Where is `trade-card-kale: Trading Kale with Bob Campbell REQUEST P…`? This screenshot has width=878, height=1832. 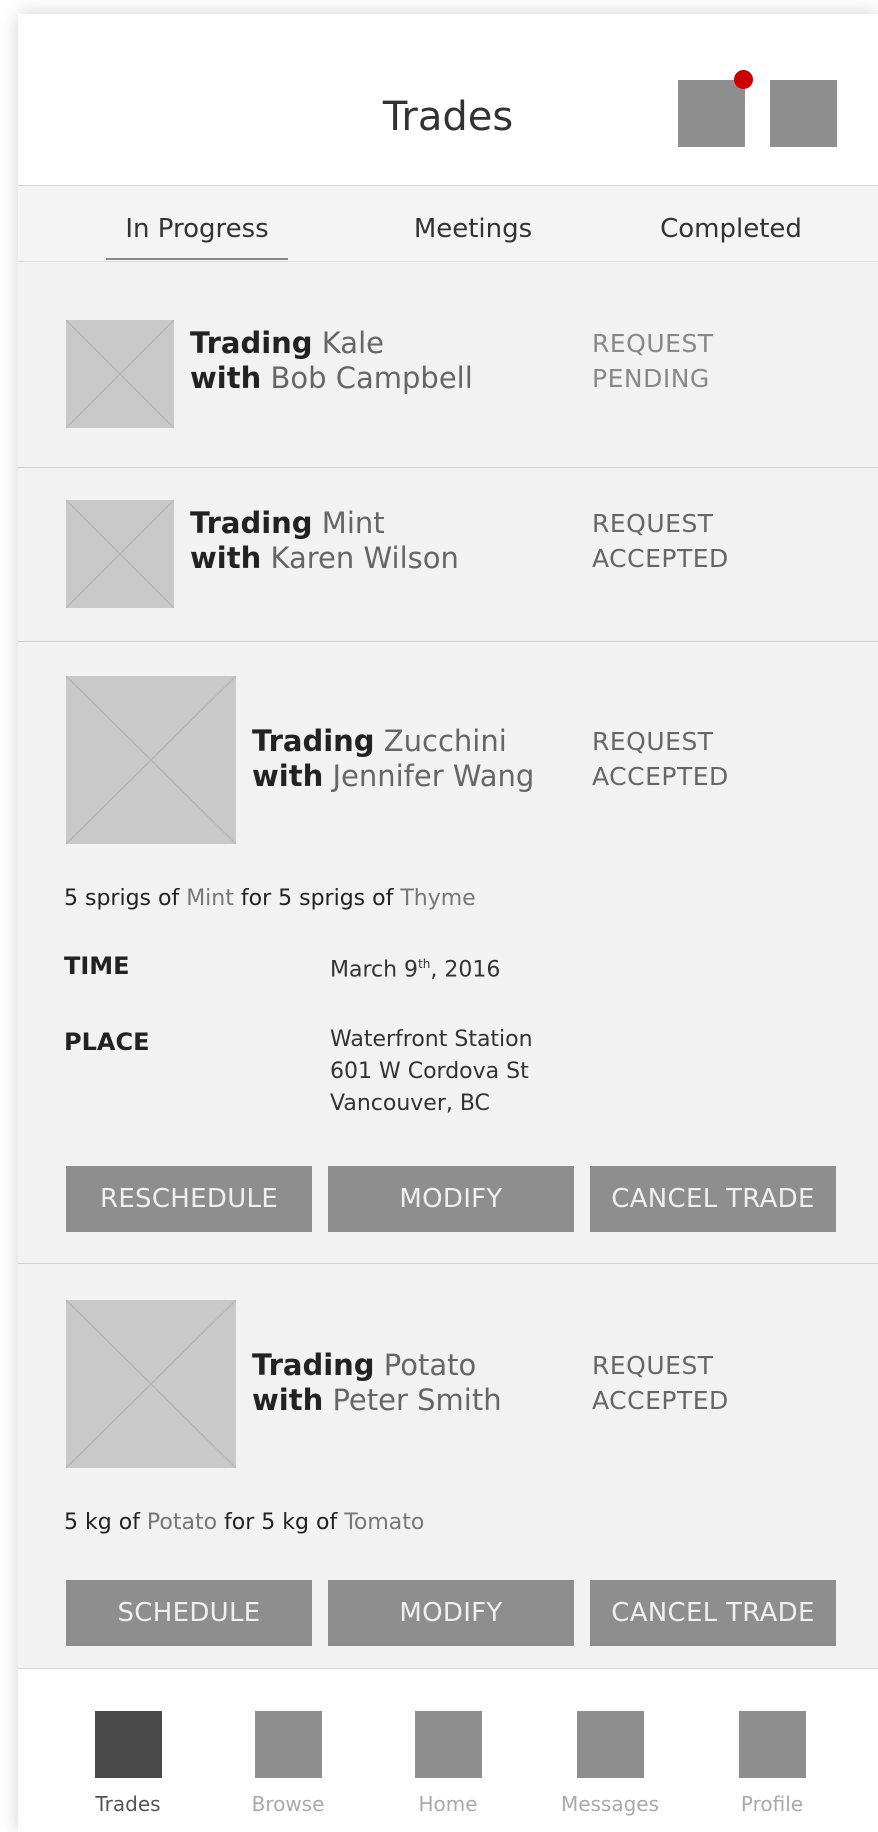 trade-card-kale: Trading Kale with Bob Campbell REQUEST P… is located at coordinates (448, 365).